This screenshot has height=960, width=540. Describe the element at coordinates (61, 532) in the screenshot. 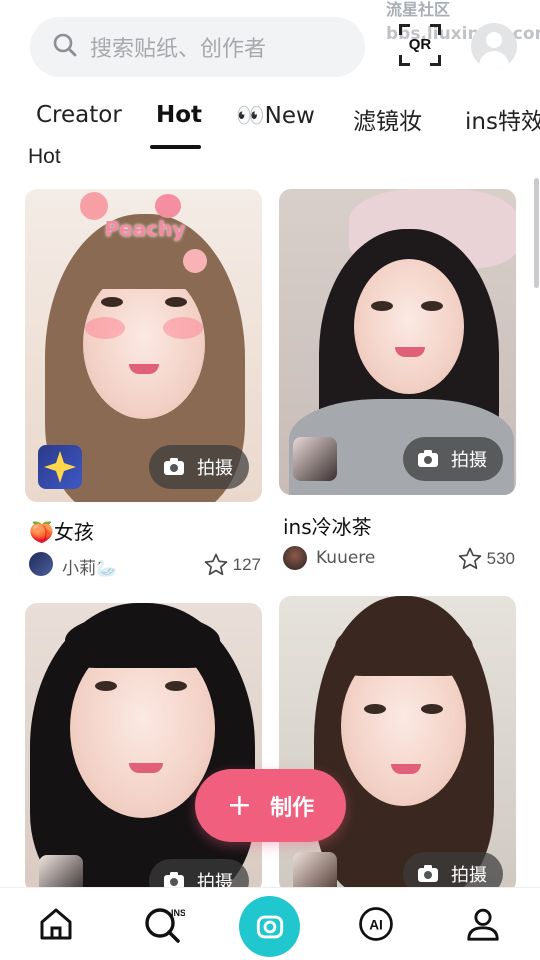

I see `card-title: 🍑女孩` at that location.